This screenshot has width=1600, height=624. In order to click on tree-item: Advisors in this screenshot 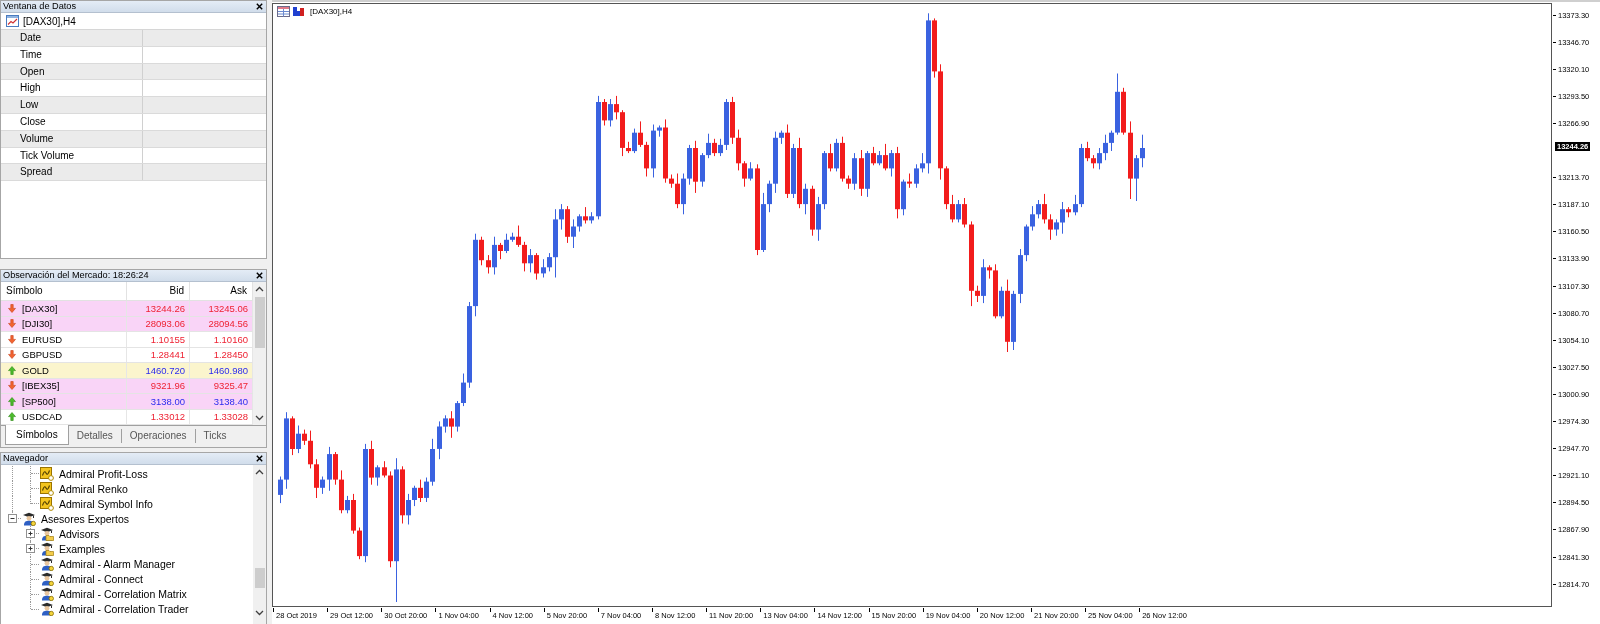, I will do `click(71, 533)`.